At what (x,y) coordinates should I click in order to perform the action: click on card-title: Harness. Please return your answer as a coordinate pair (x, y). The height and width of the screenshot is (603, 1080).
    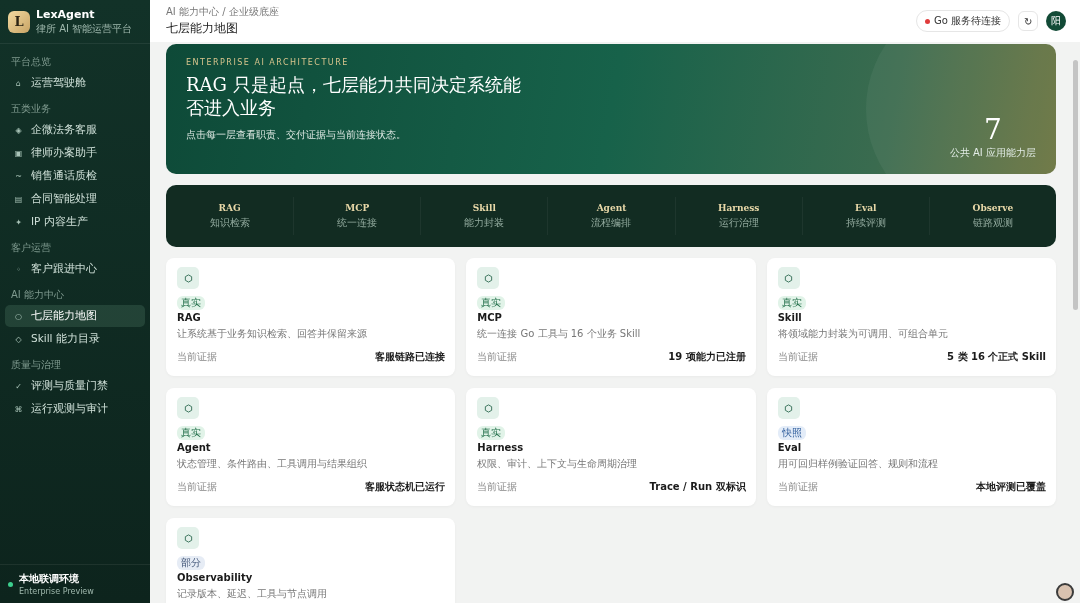
    Looking at the image, I should click on (501, 447).